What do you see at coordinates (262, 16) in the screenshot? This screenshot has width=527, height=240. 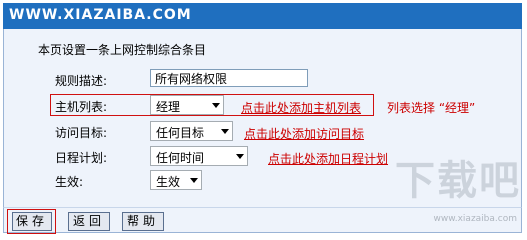 I see `panel-header: WWW.XIAZAIBA.COM` at bounding box center [262, 16].